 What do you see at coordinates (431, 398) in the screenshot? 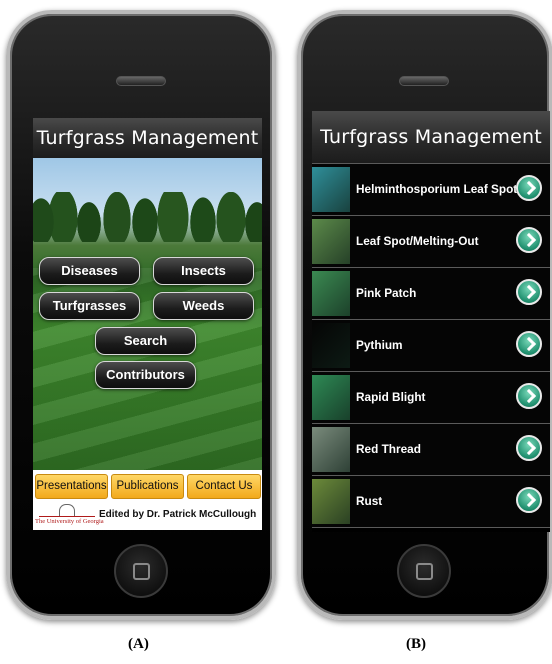
I see `list-item: Rapid Blight` at bounding box center [431, 398].